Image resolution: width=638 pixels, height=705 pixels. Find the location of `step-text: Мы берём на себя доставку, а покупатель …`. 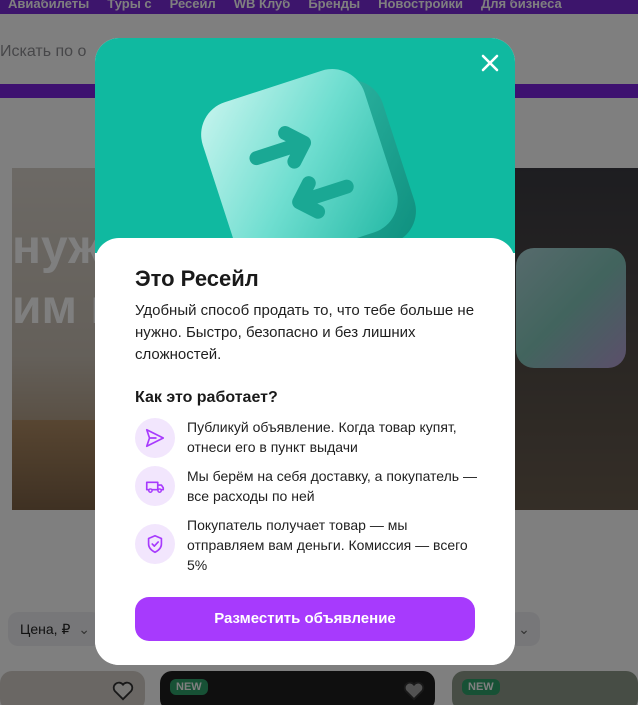

step-text: Мы берём на себя доставку, а покупатель … is located at coordinates (332, 486).